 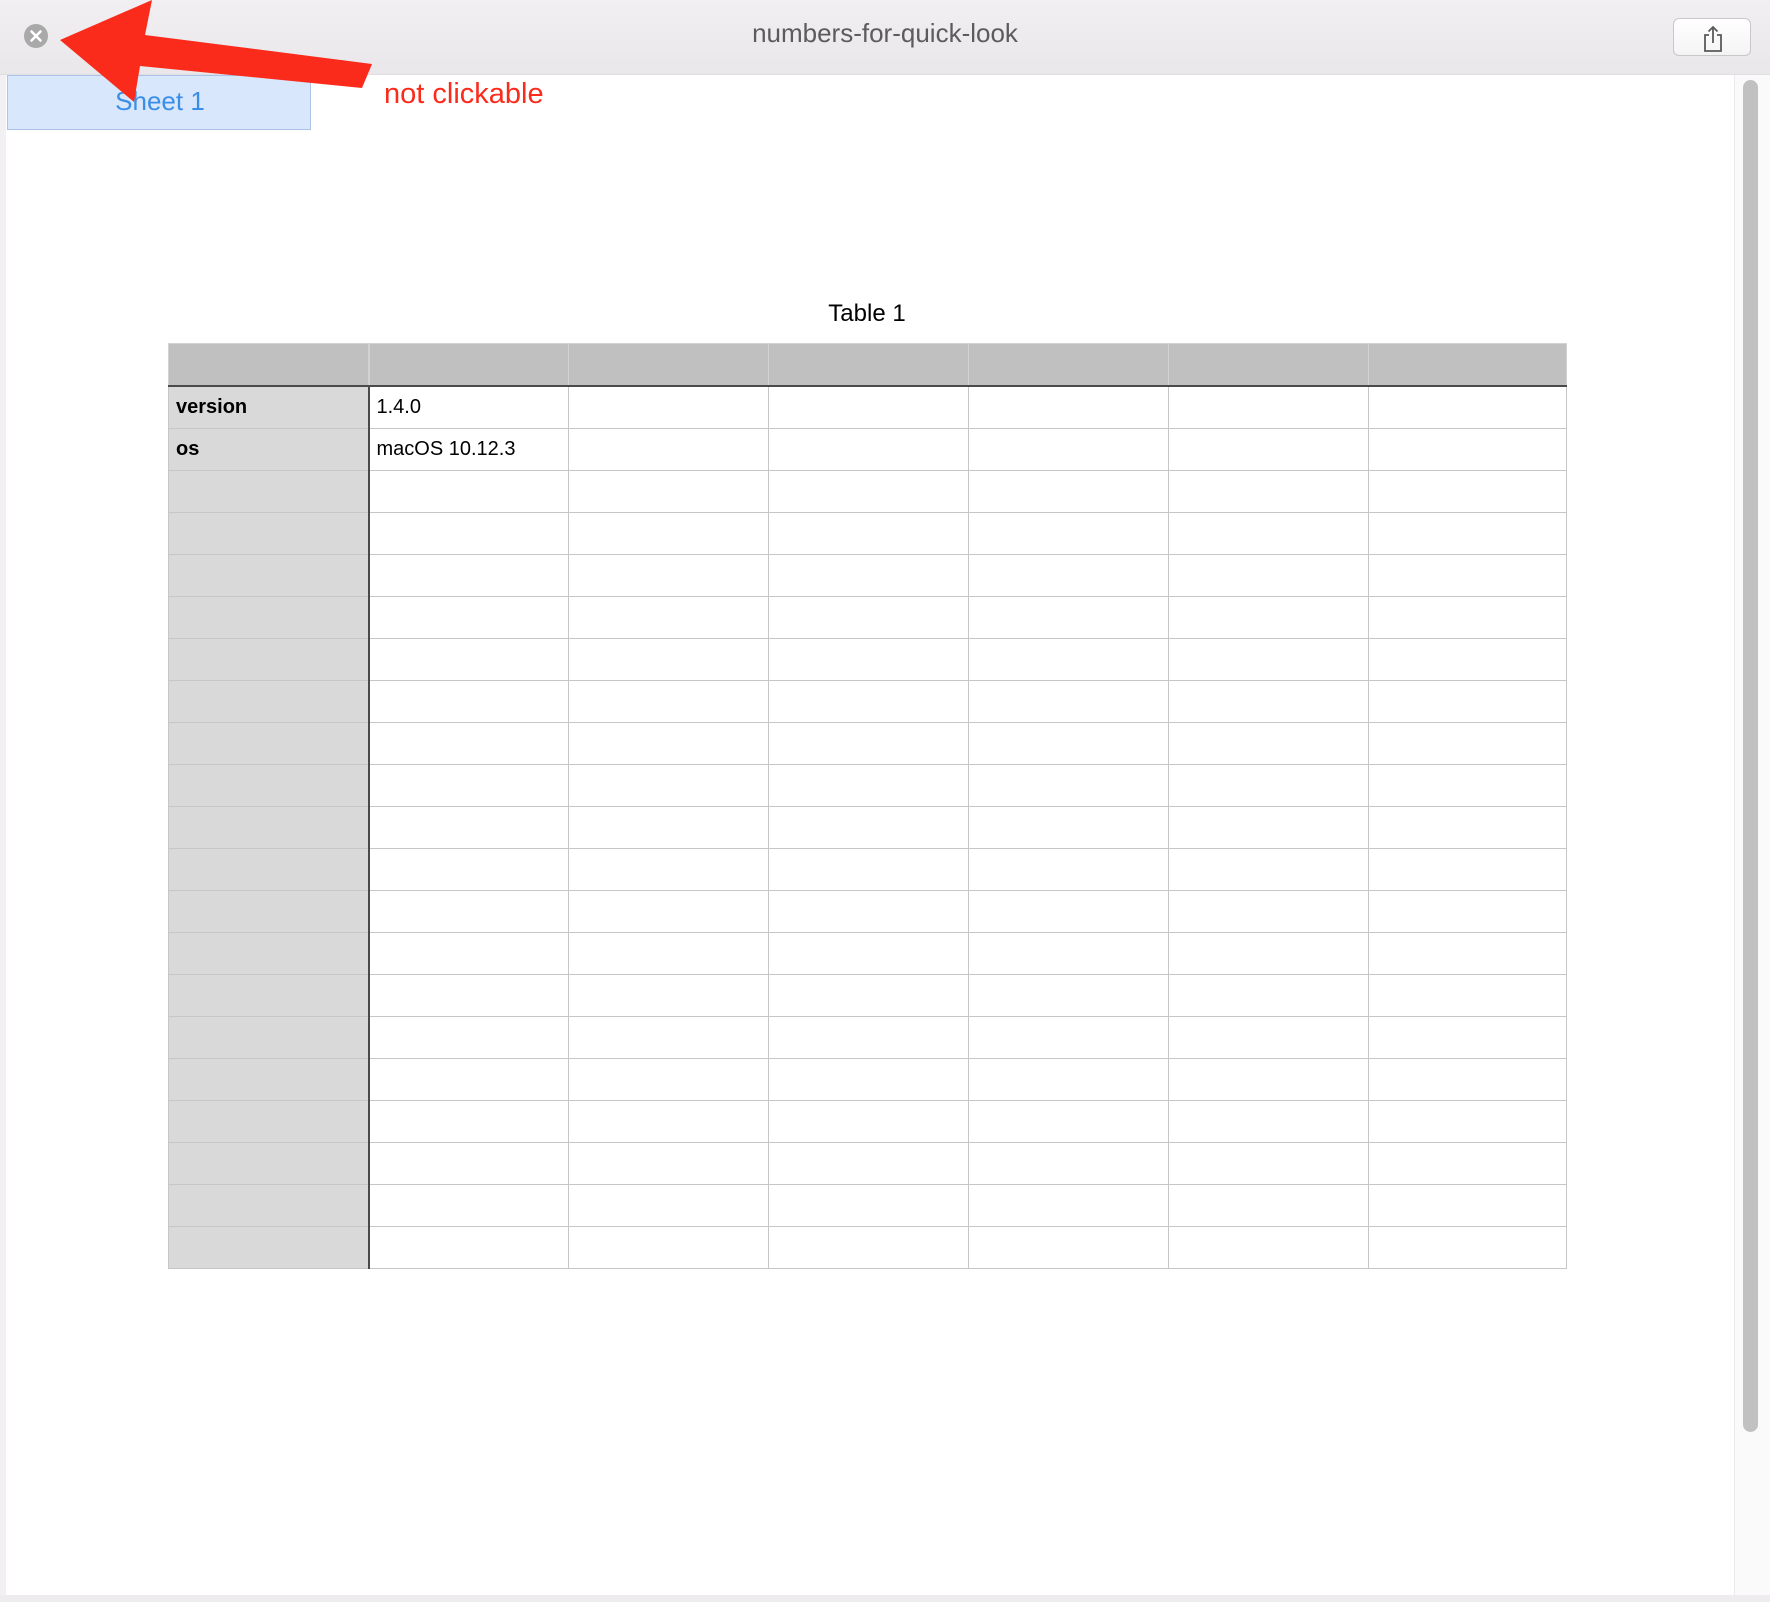 I want to click on red-arrow-annotation, so click(x=216, y=51).